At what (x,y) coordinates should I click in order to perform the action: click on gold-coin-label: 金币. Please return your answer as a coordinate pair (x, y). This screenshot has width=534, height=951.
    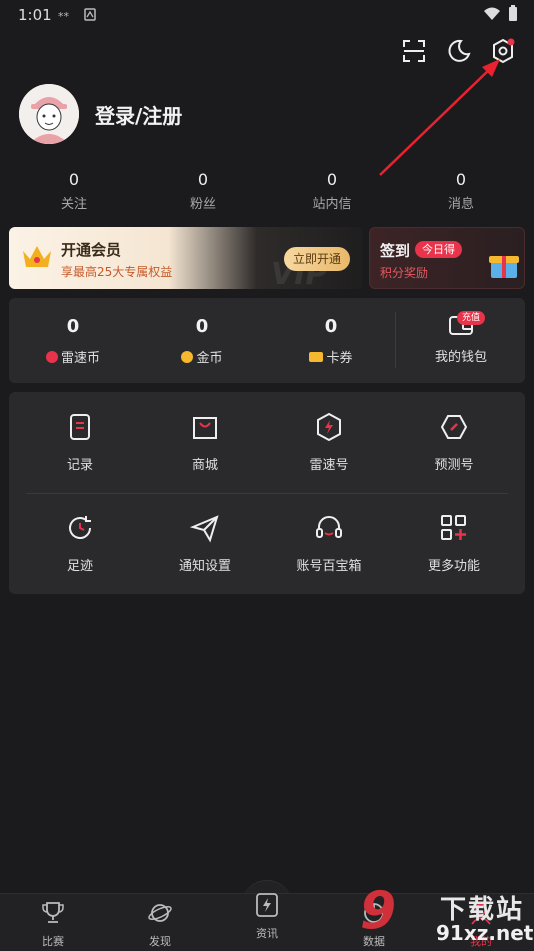
    Looking at the image, I should click on (209, 358).